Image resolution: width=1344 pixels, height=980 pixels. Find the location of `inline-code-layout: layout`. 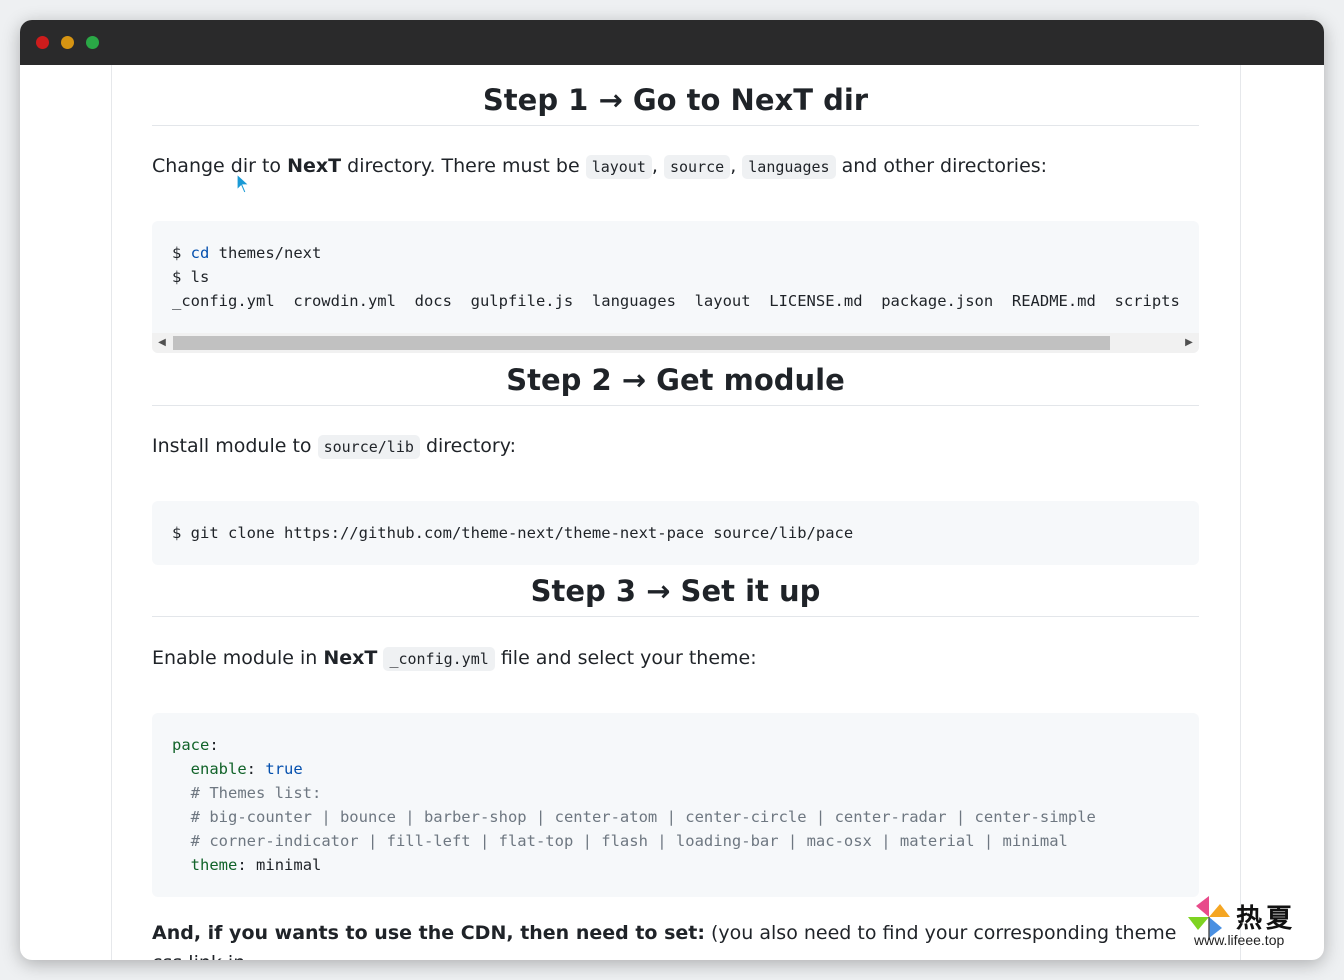

inline-code-layout: layout is located at coordinates (618, 167).